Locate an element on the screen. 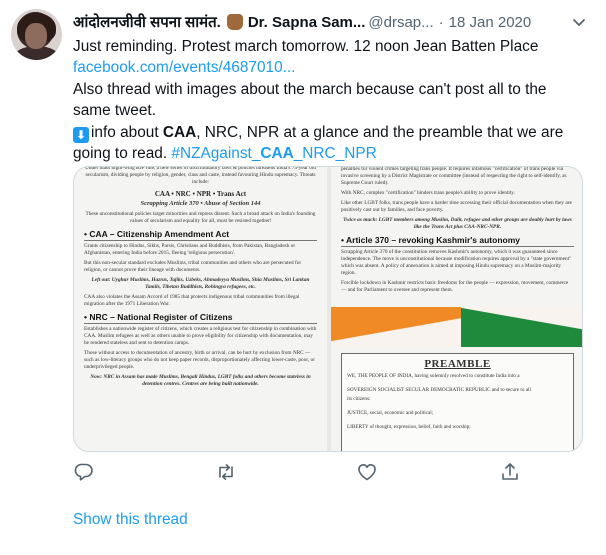 This screenshot has width=606, height=555. show-thread-link: Show this thread is located at coordinates (130, 520).